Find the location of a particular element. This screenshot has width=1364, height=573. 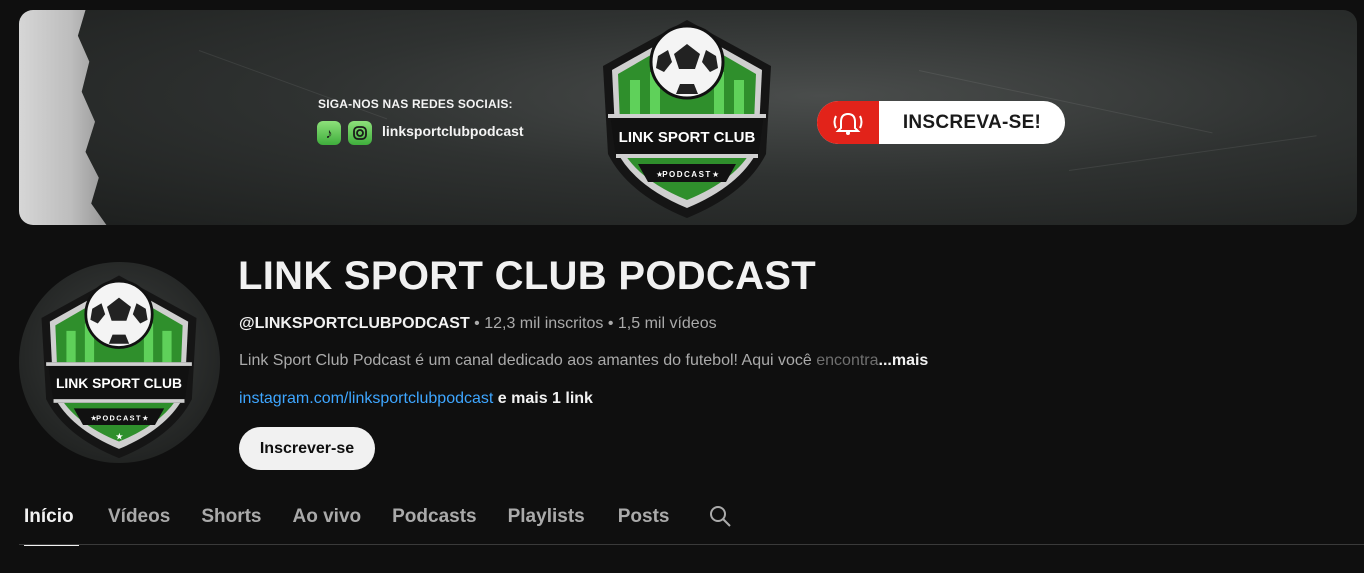

banner-subscribe-cta: INSCREVA-SE! is located at coordinates (941, 122).